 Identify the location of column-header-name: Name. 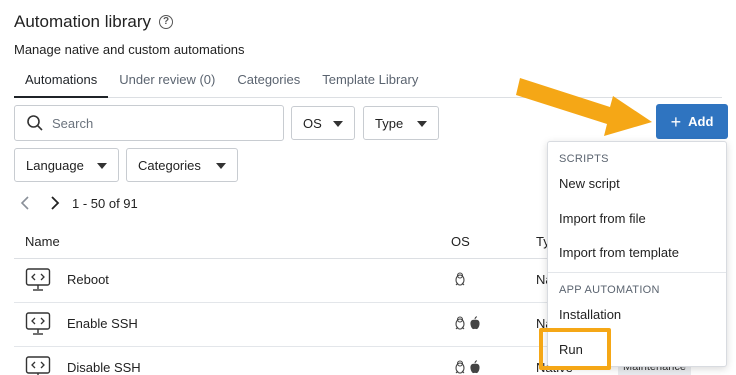
(42, 241).